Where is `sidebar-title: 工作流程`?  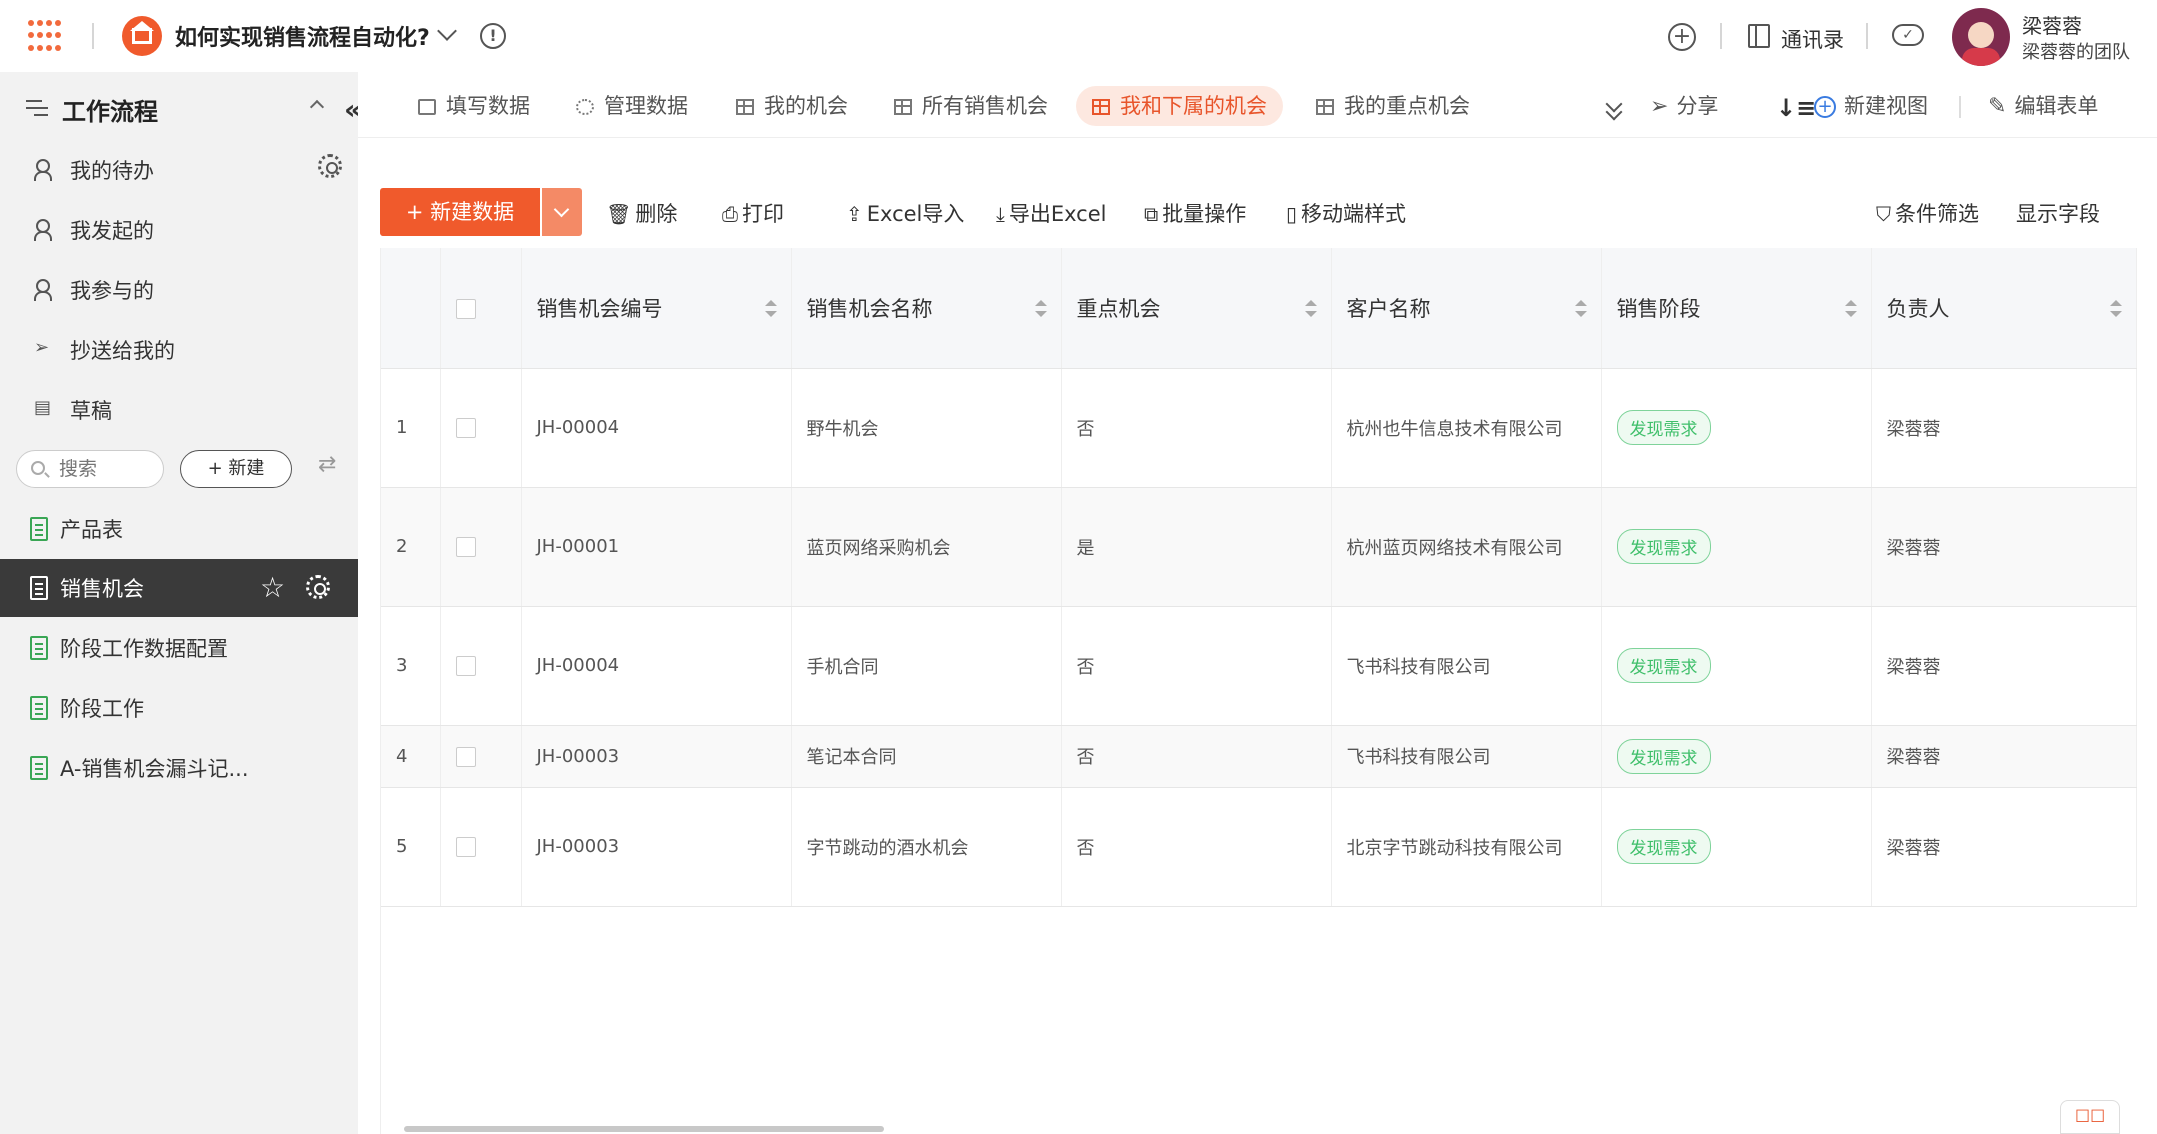 sidebar-title: 工作流程 is located at coordinates (110, 109).